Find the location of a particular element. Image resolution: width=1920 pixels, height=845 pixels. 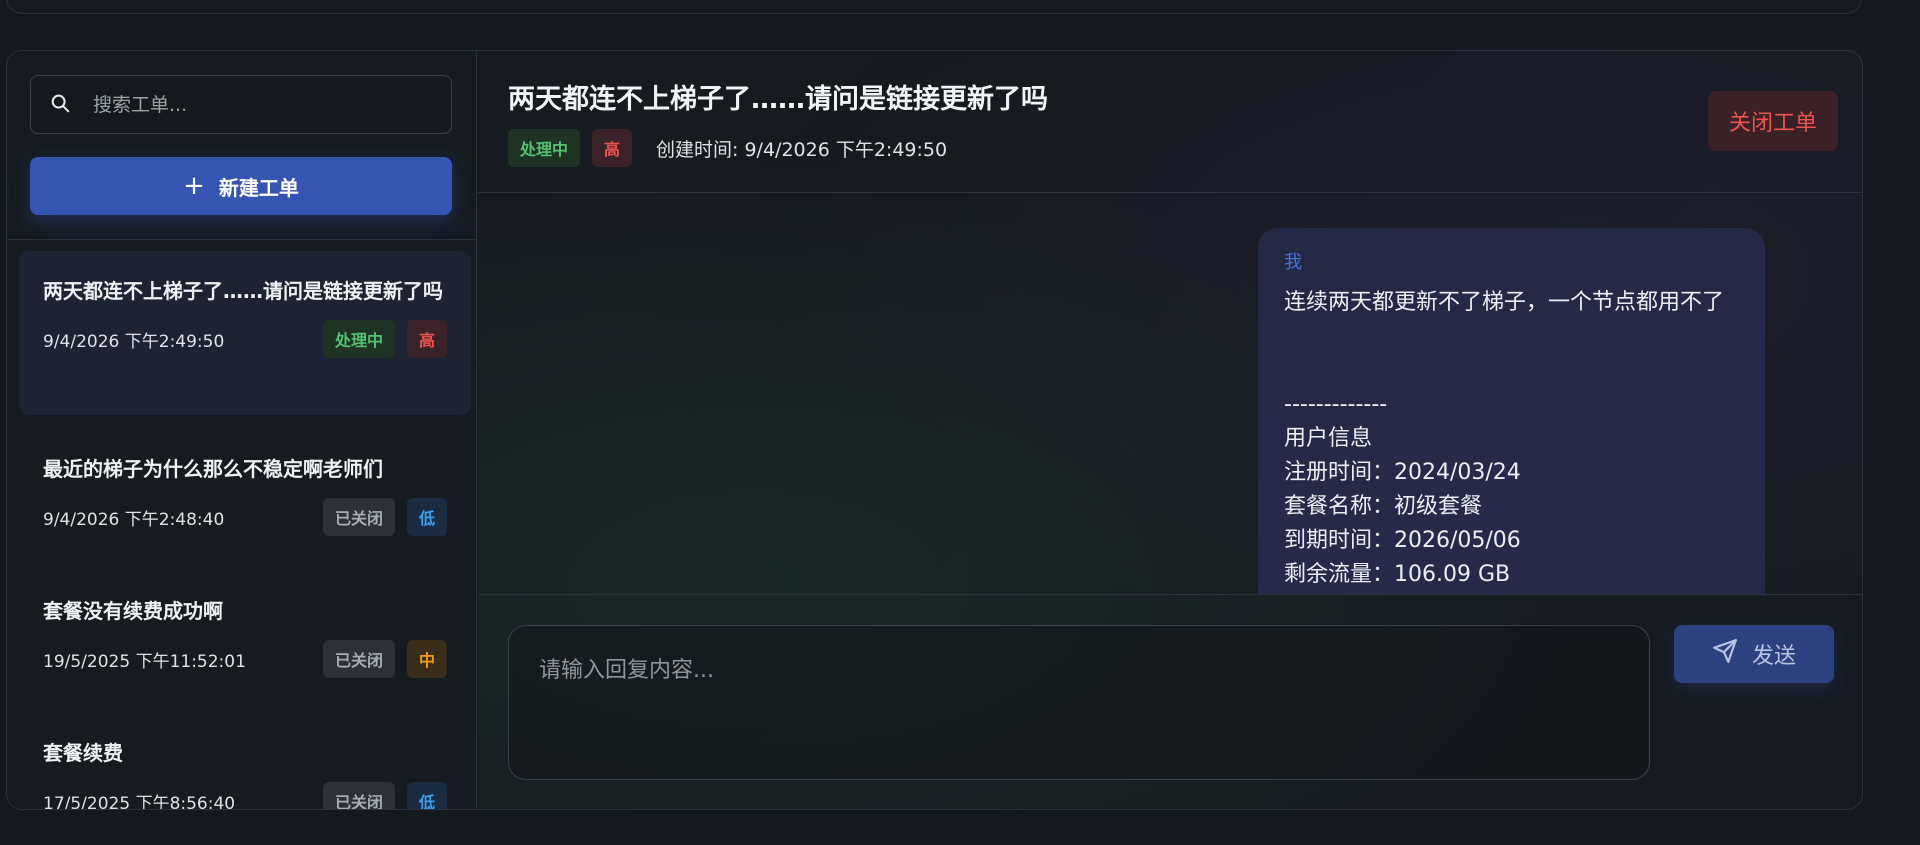

search-icon is located at coordinates (60, 105).